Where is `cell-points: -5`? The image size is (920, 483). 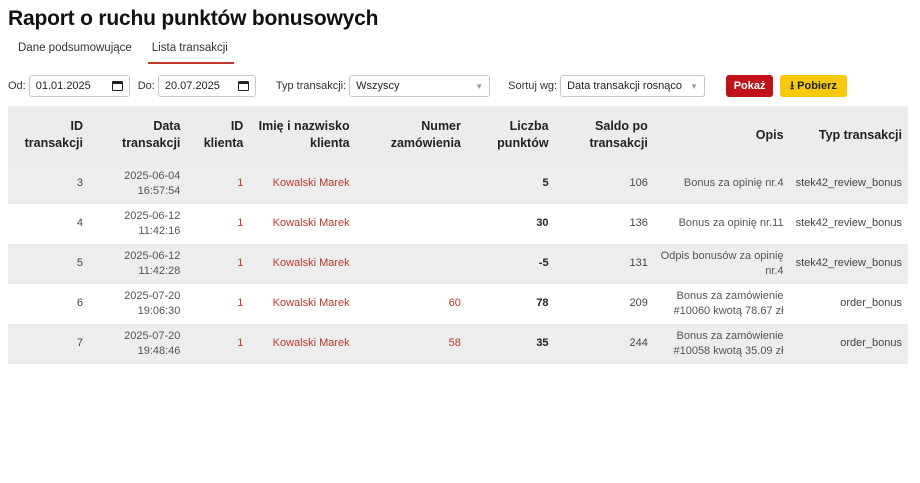 cell-points: -5 is located at coordinates (510, 264).